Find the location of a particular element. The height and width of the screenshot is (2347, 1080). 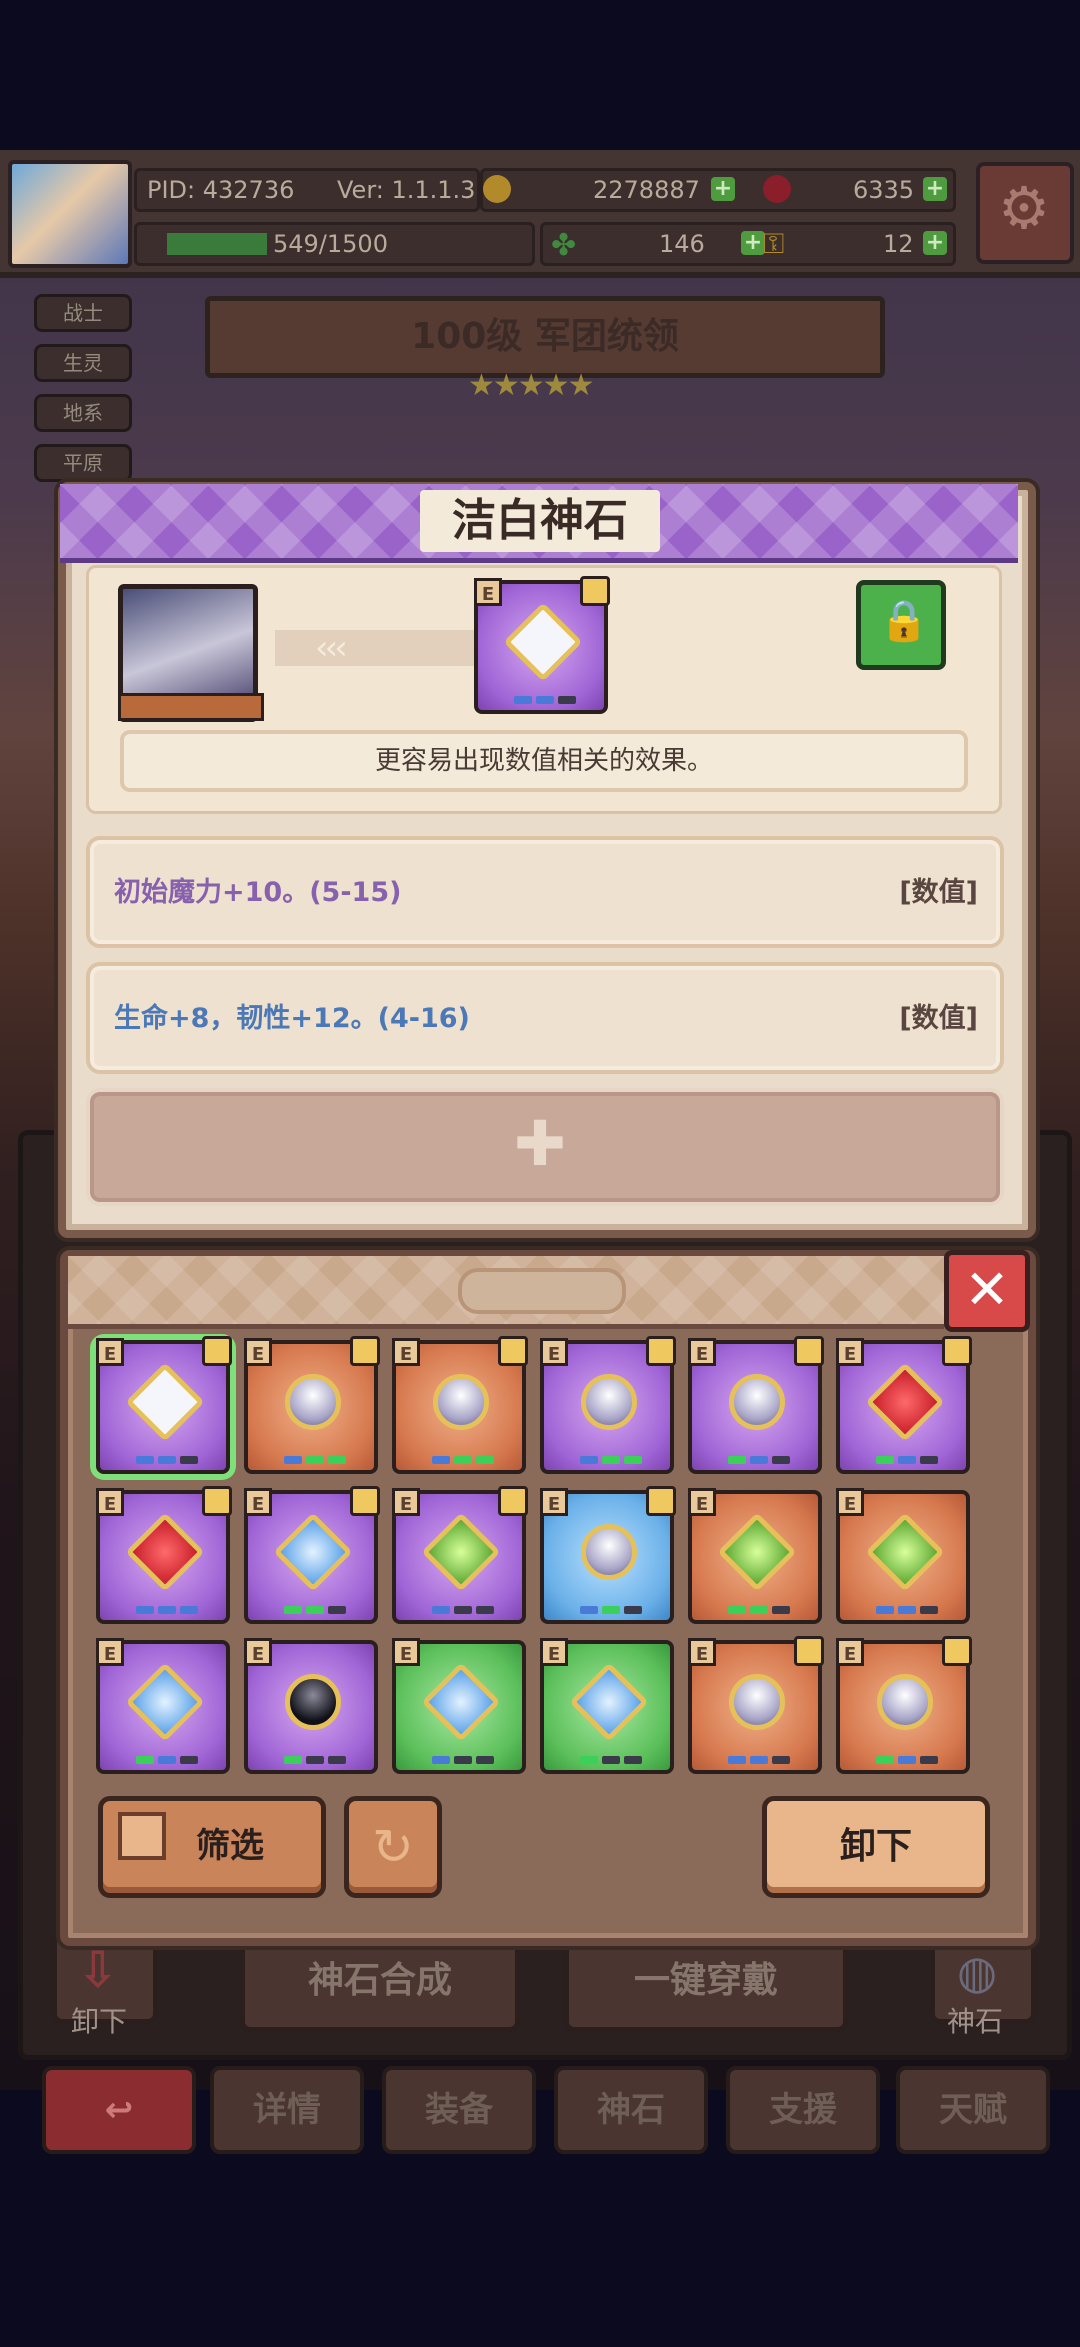

tab-stones: 神石 is located at coordinates (631, 2110).